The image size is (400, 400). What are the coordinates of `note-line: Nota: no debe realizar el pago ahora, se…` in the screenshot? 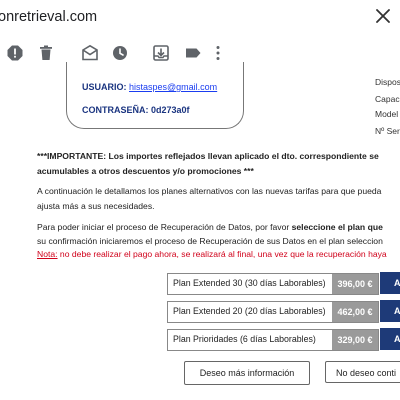 It's located at (212, 254).